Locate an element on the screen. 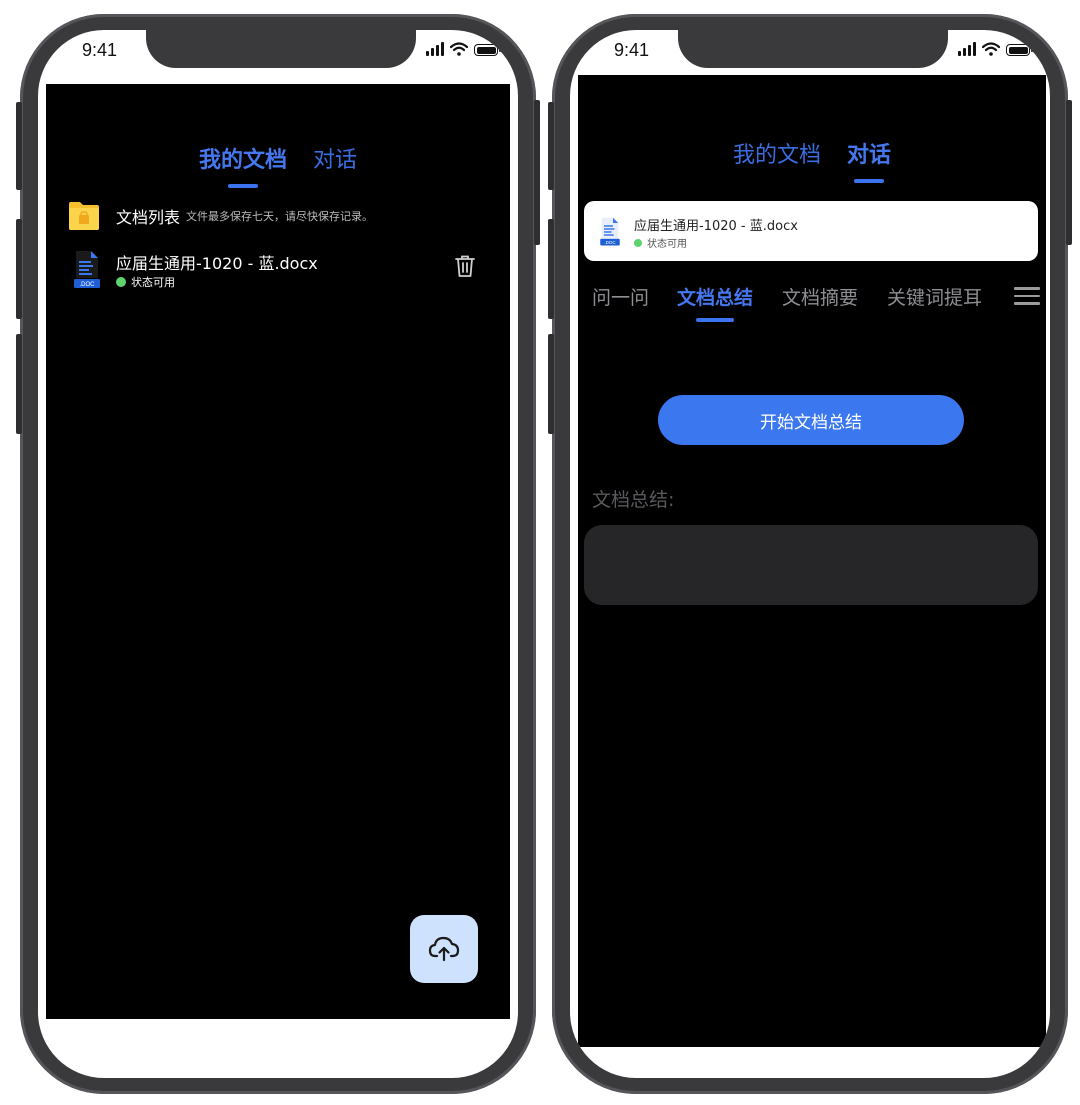 The height and width of the screenshot is (1105, 1080). tab-document-abstract: 文档摘要 is located at coordinates (820, 296).